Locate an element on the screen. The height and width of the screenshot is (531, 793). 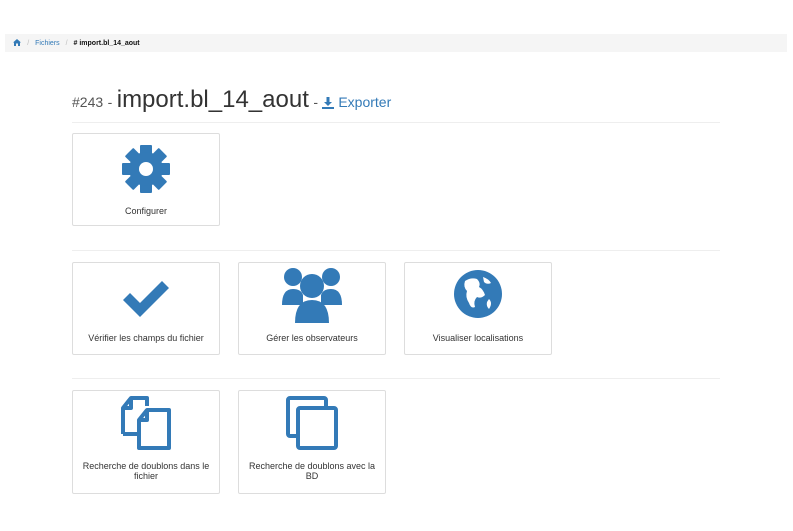
file-name: import.bl_14_aout is located at coordinates (212, 99).